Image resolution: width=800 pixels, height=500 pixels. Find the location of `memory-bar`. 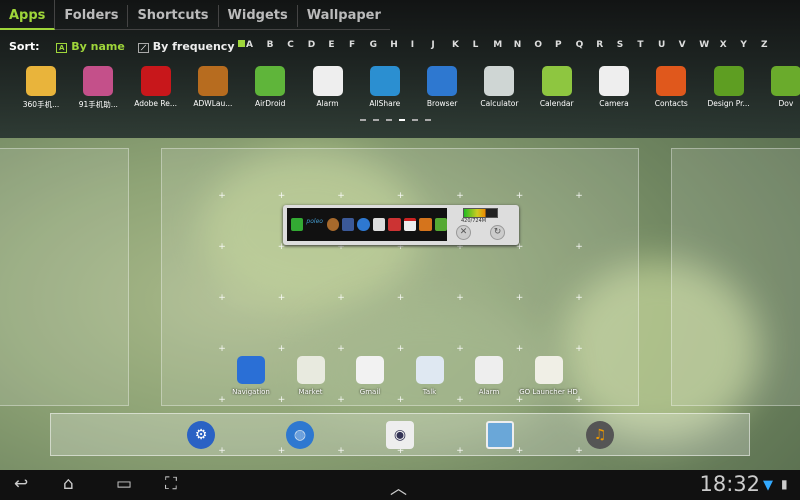

memory-bar is located at coordinates (480, 213).